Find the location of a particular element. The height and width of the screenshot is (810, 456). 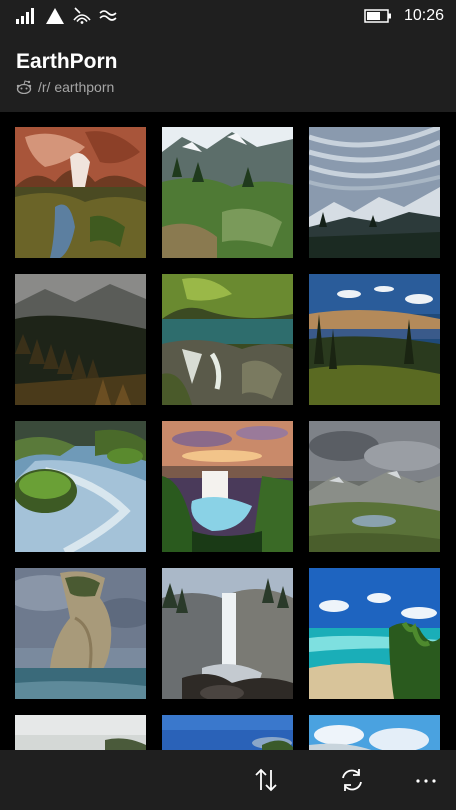

wifi-icon is located at coordinates (82, 15).